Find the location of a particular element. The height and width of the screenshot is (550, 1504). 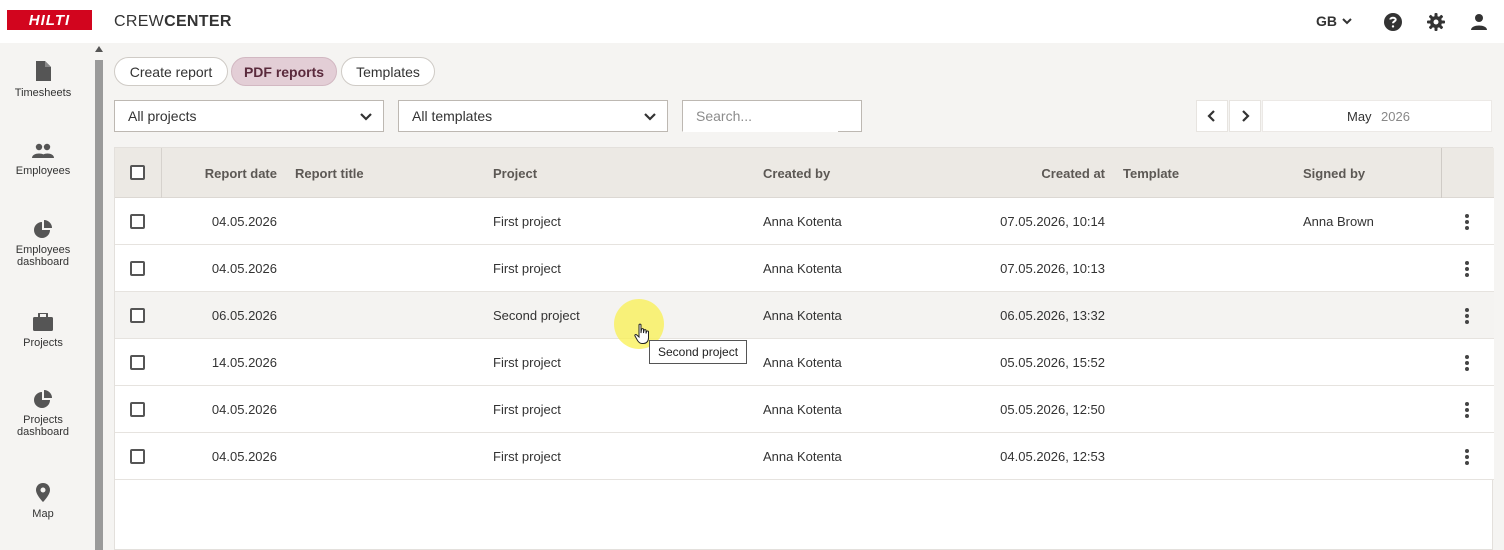

selected-year: 2026 is located at coordinates (1395, 116).